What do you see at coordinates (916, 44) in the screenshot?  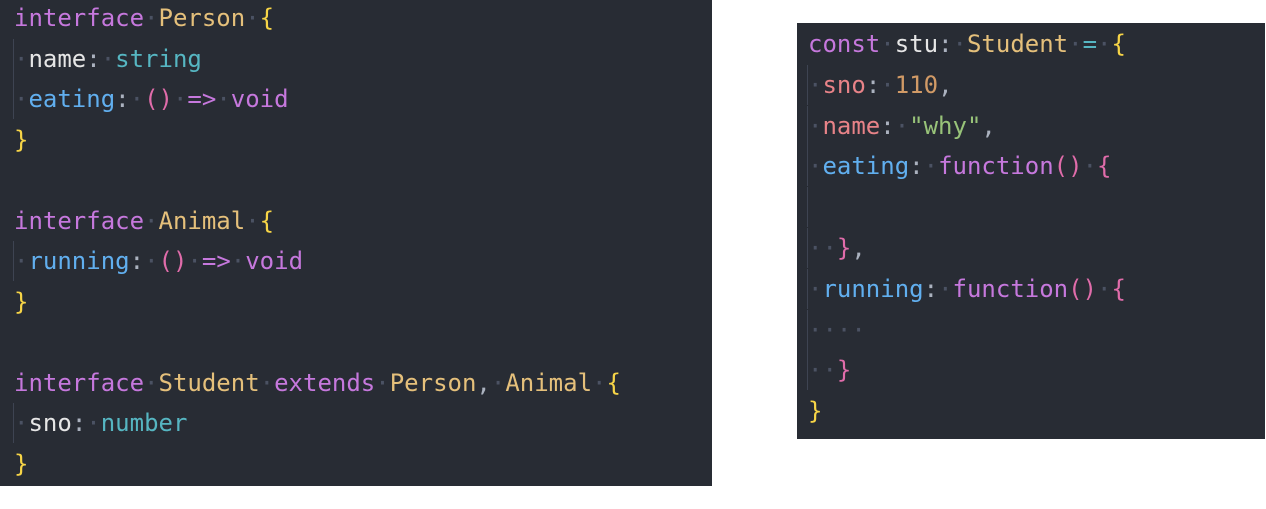 I see `code-token: stu` at bounding box center [916, 44].